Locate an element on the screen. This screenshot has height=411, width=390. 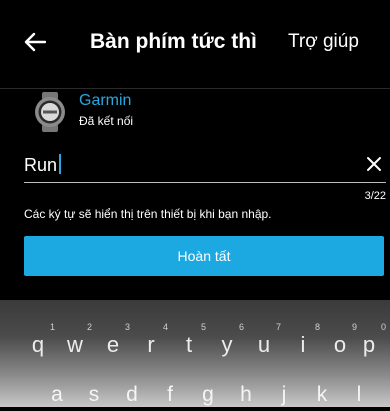
key-r: 4r is located at coordinates (151, 345).